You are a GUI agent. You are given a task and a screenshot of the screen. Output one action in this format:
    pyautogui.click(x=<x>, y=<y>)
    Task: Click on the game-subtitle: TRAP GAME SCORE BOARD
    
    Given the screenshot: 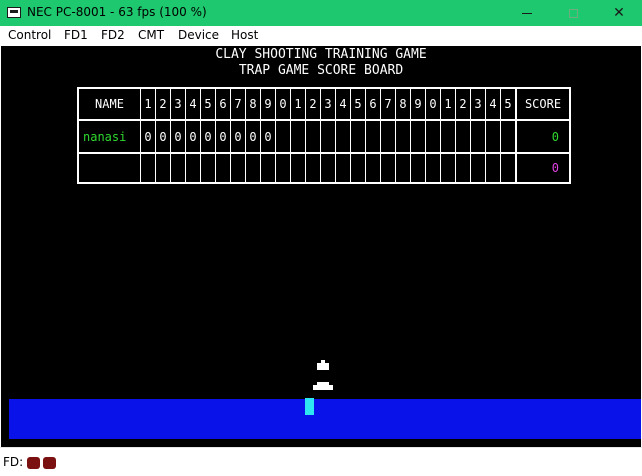 What is the action you would take?
    pyautogui.click(x=321, y=70)
    